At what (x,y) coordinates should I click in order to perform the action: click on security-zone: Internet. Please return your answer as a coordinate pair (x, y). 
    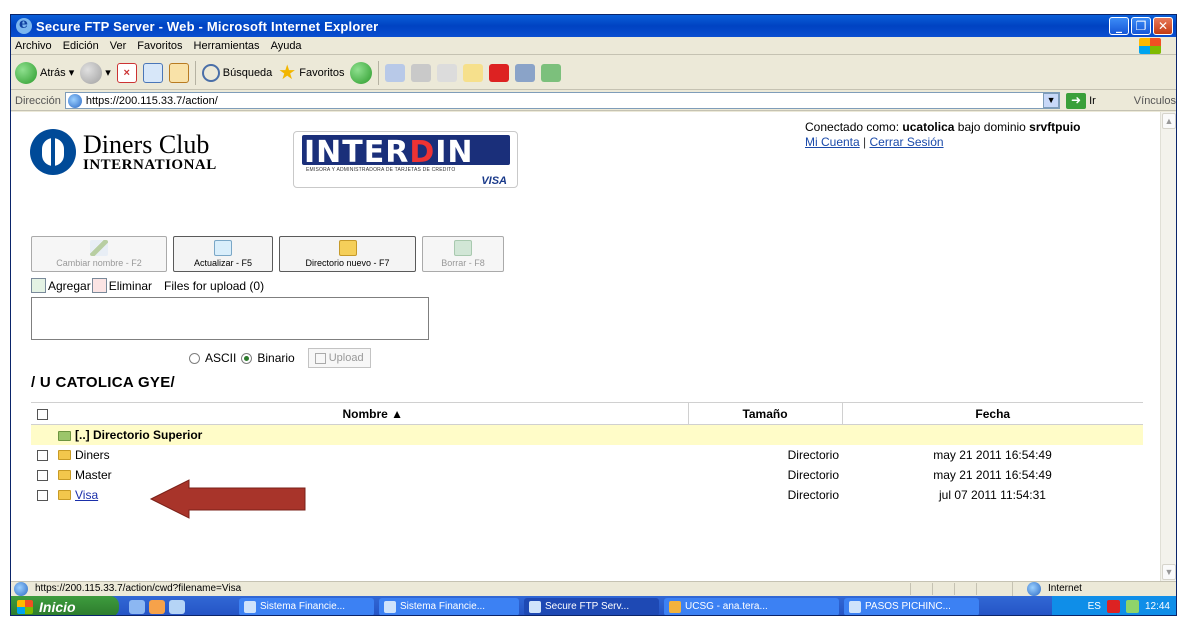
    Looking at the image, I should click on (1087, 588).